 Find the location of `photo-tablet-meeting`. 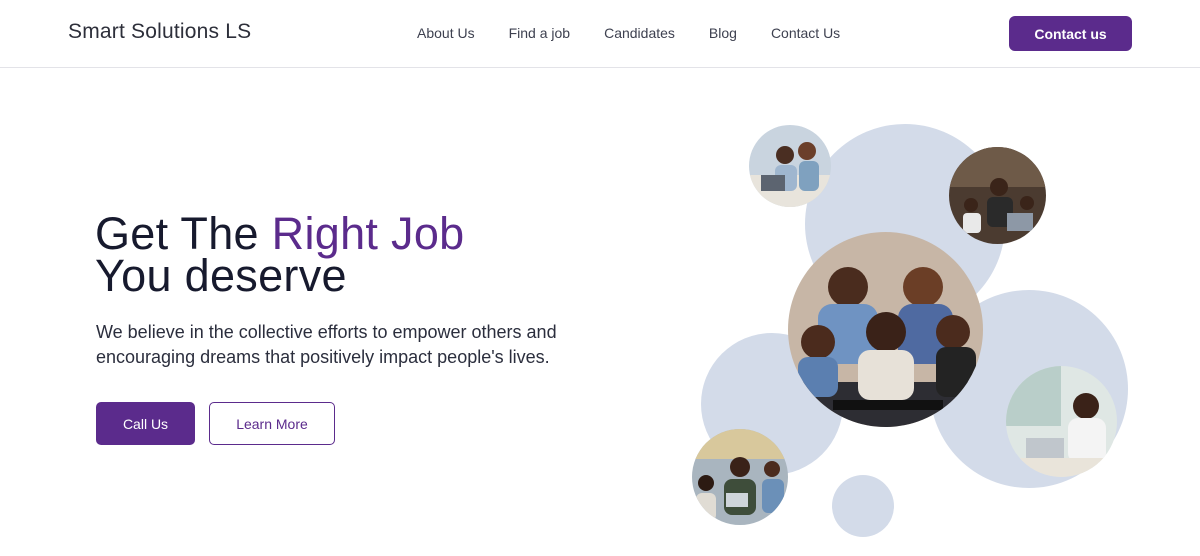

photo-tablet-meeting is located at coordinates (740, 477).